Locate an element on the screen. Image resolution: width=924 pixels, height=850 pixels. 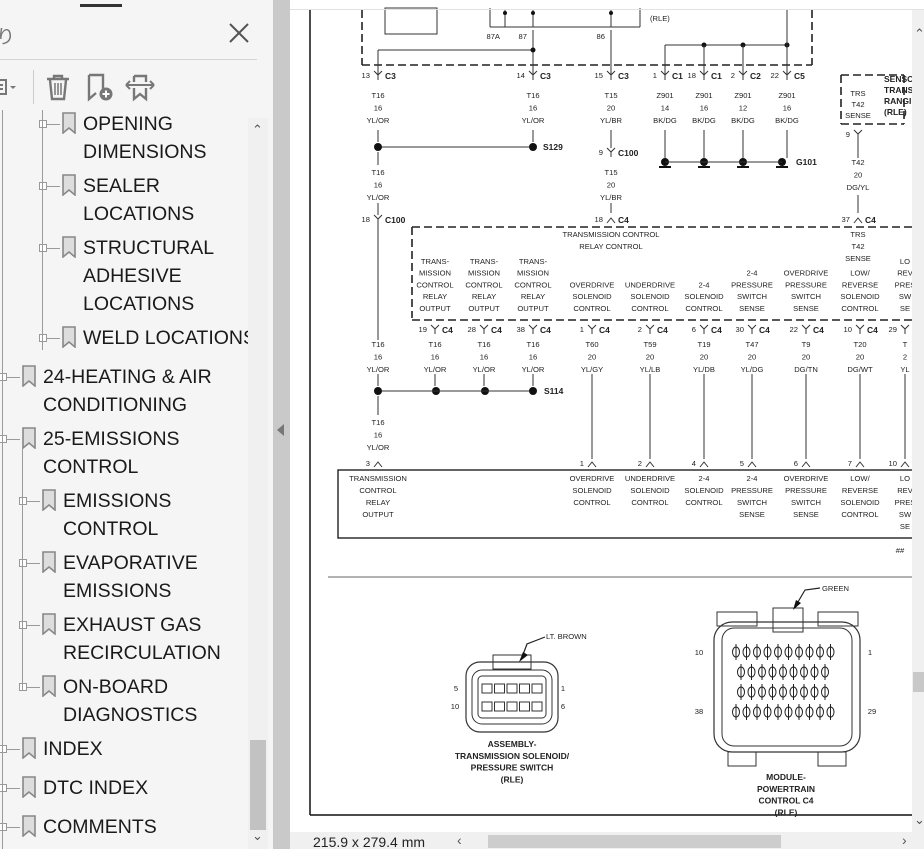
wire-code: T is located at coordinates (905, 344).